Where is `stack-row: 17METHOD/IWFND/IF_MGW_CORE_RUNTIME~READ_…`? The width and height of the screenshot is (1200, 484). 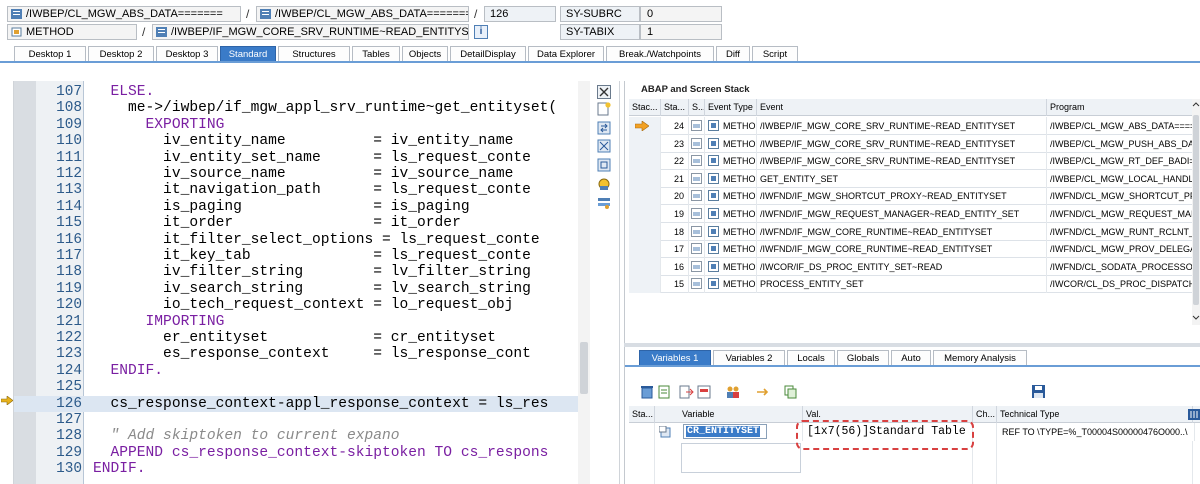 stack-row: 17METHOD/IWFND/IF_MGW_CORE_RUNTIME~READ_… is located at coordinates (914, 249).